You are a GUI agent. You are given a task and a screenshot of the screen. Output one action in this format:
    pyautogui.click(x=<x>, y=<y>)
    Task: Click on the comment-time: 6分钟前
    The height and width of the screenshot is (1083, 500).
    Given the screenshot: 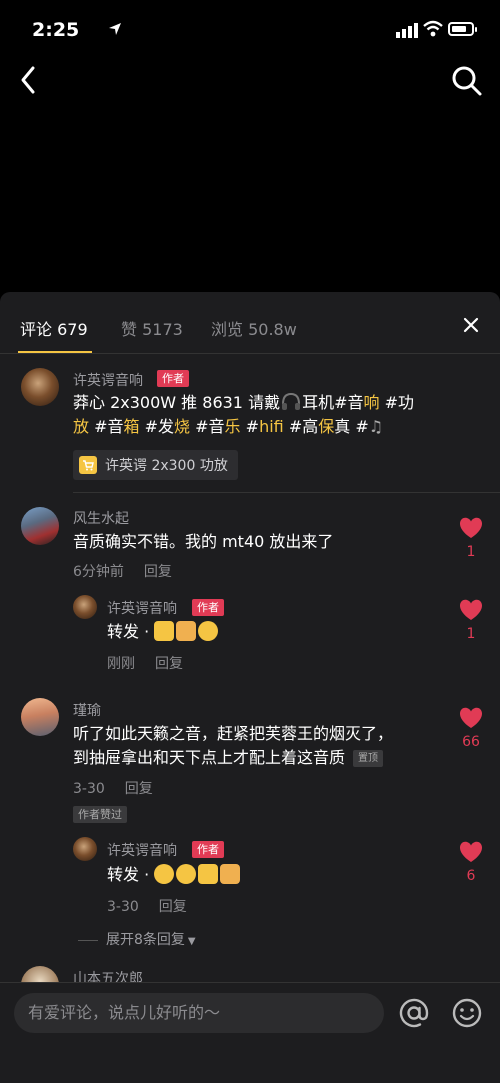 What is the action you would take?
    pyautogui.click(x=98, y=572)
    